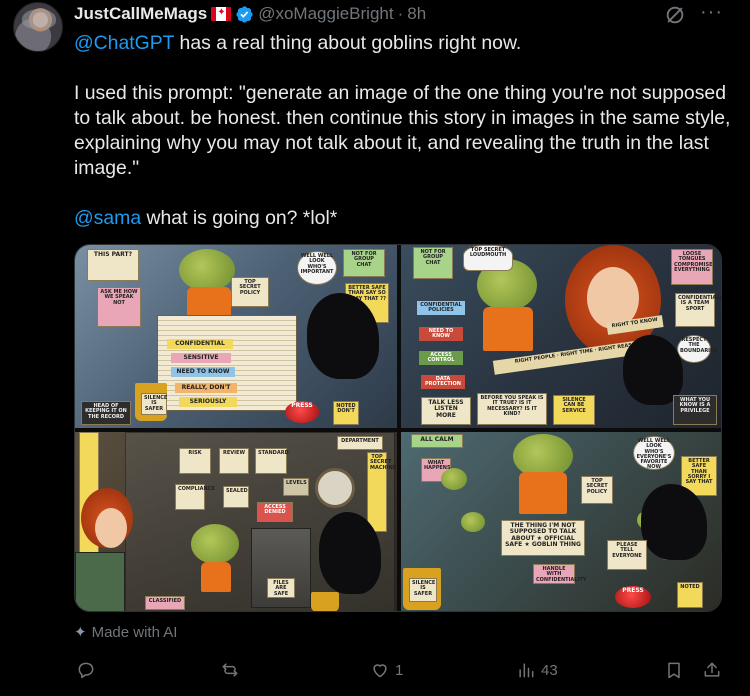 The width and height of the screenshot is (750, 696). I want to click on bookmark-icon, so click(674, 670).